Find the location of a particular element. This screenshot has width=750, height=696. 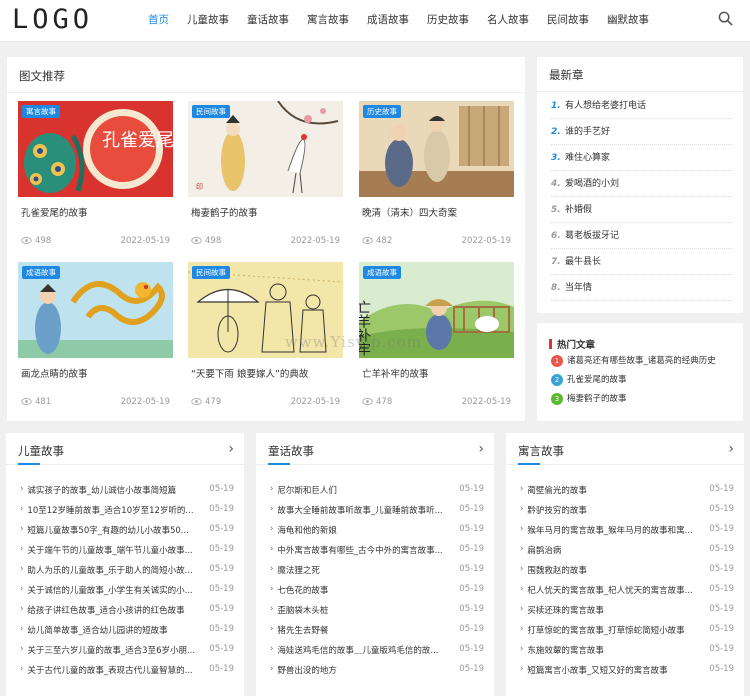

list-item: › 围魏救赵的故事 05-19 is located at coordinates (627, 570).